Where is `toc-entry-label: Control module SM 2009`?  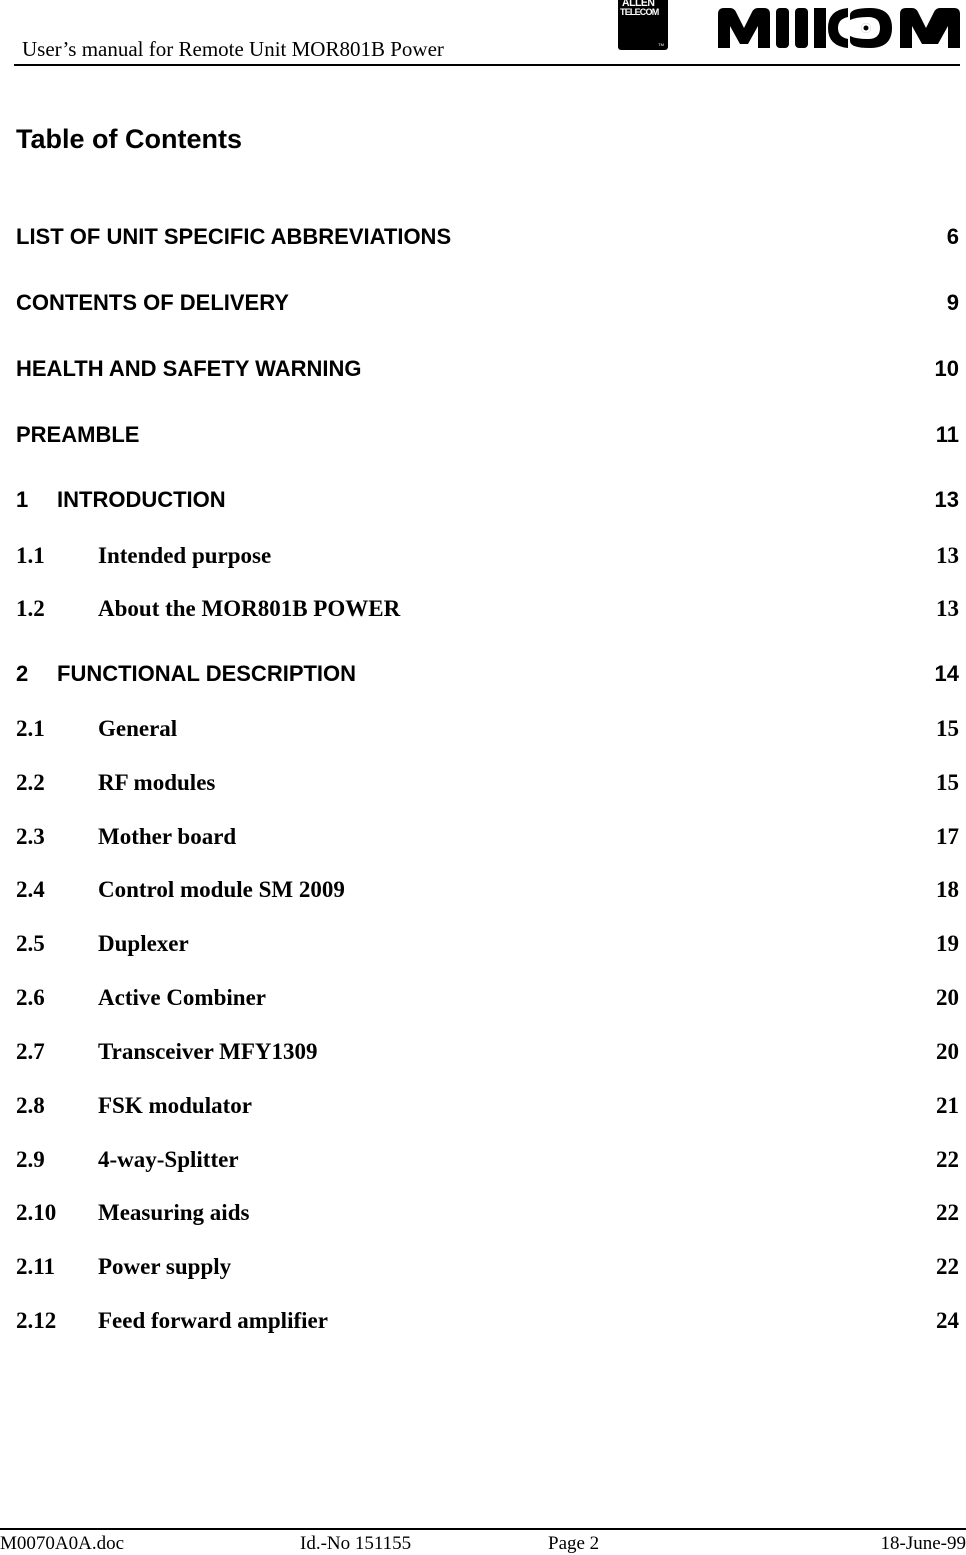
toc-entry-label: Control module SM 2009 is located at coordinates (221, 890).